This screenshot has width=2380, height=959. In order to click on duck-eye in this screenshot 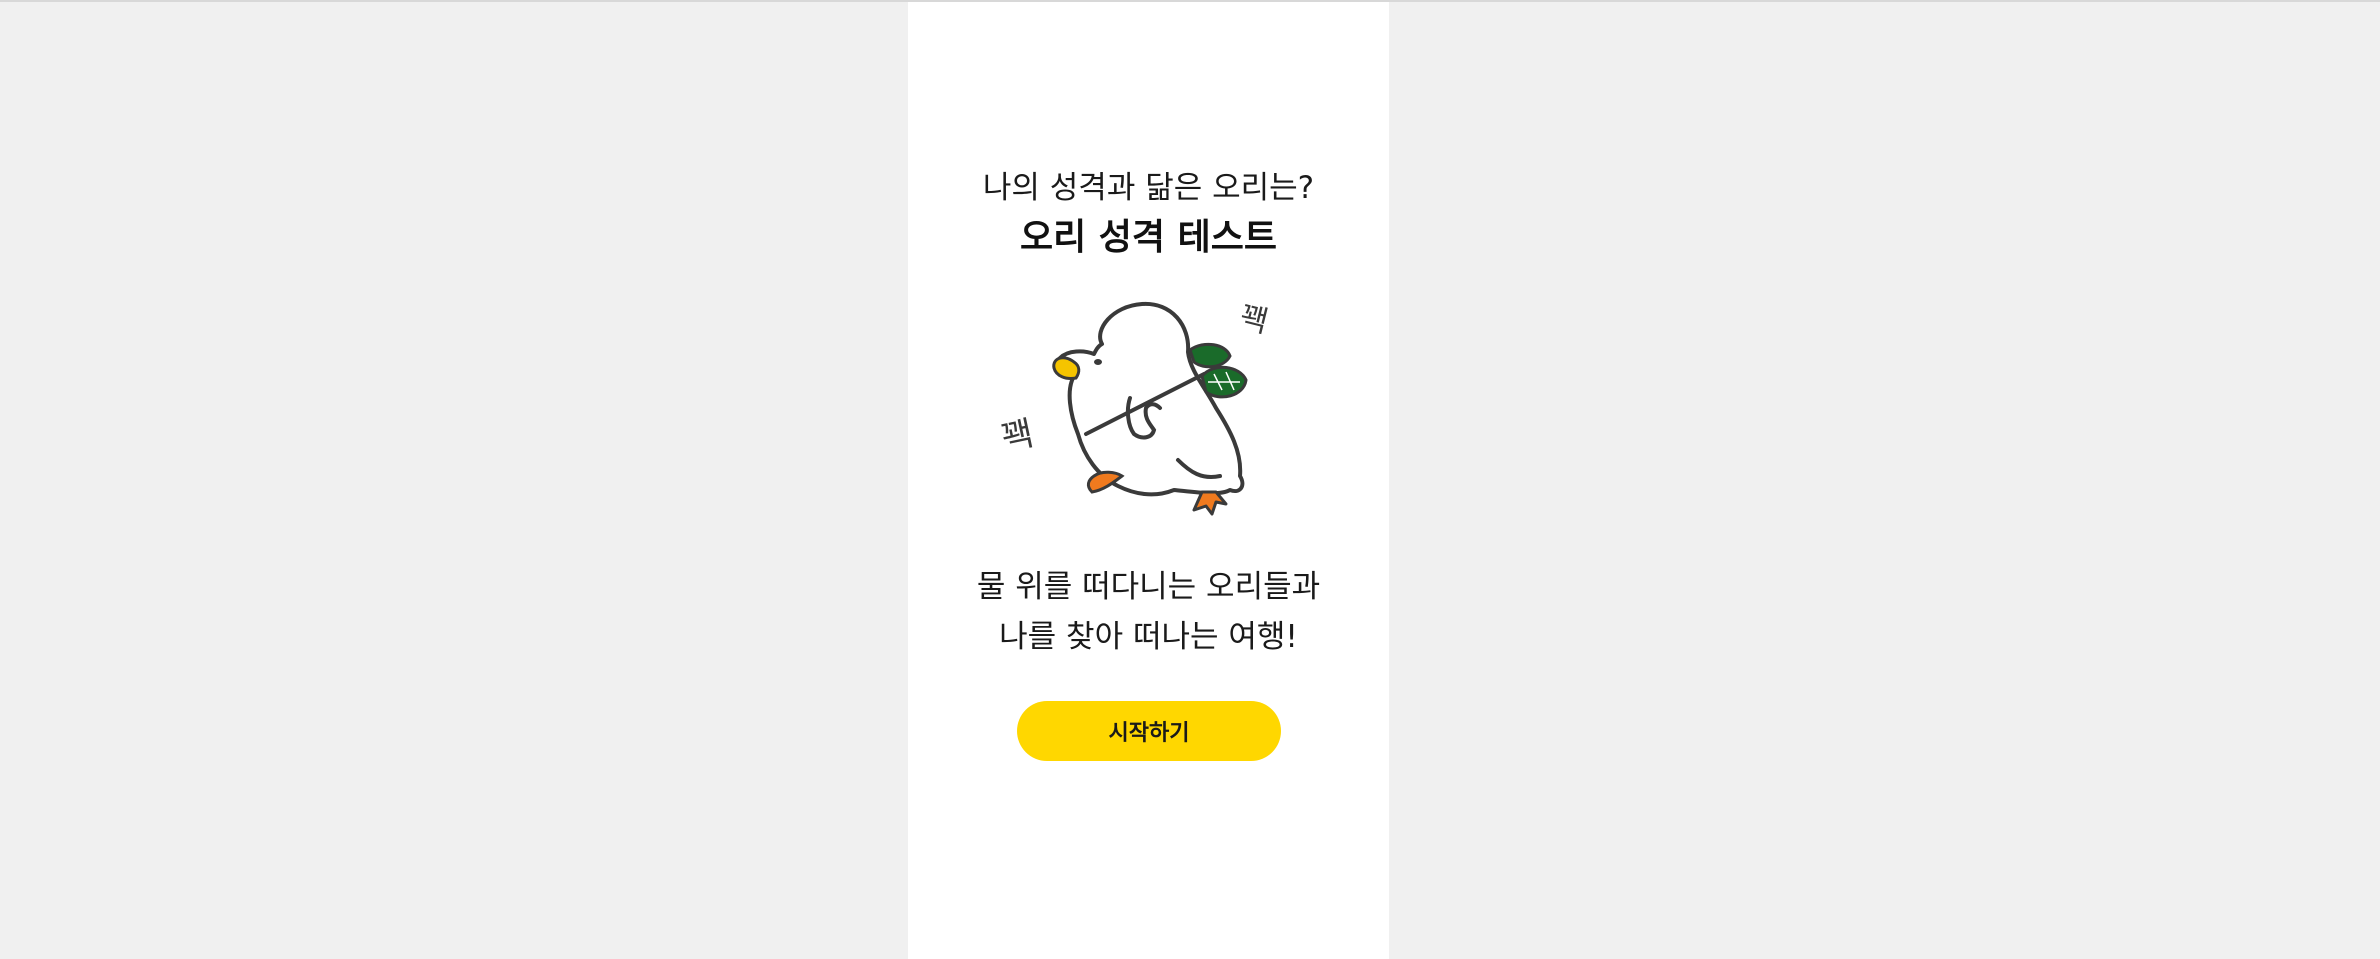, I will do `click(1098, 362)`.